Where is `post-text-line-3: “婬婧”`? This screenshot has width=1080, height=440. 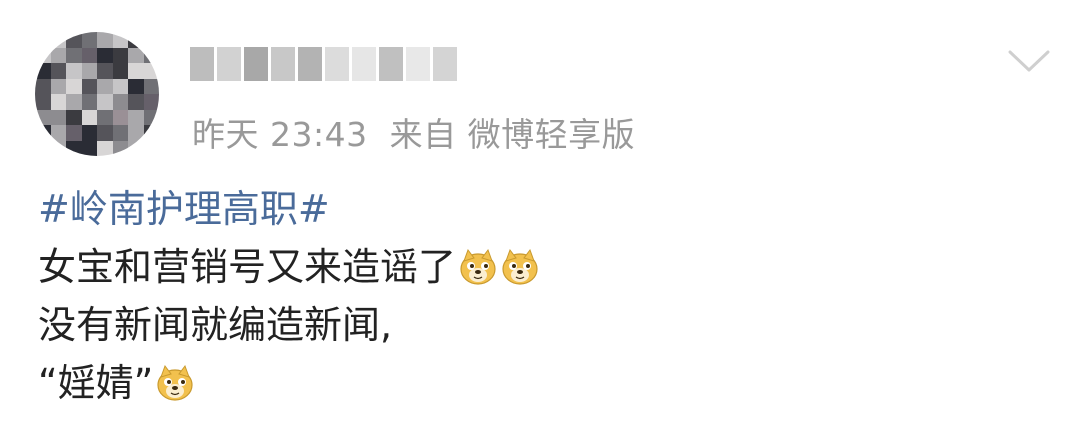 post-text-line-3: “婬婧” is located at coordinates (96, 383).